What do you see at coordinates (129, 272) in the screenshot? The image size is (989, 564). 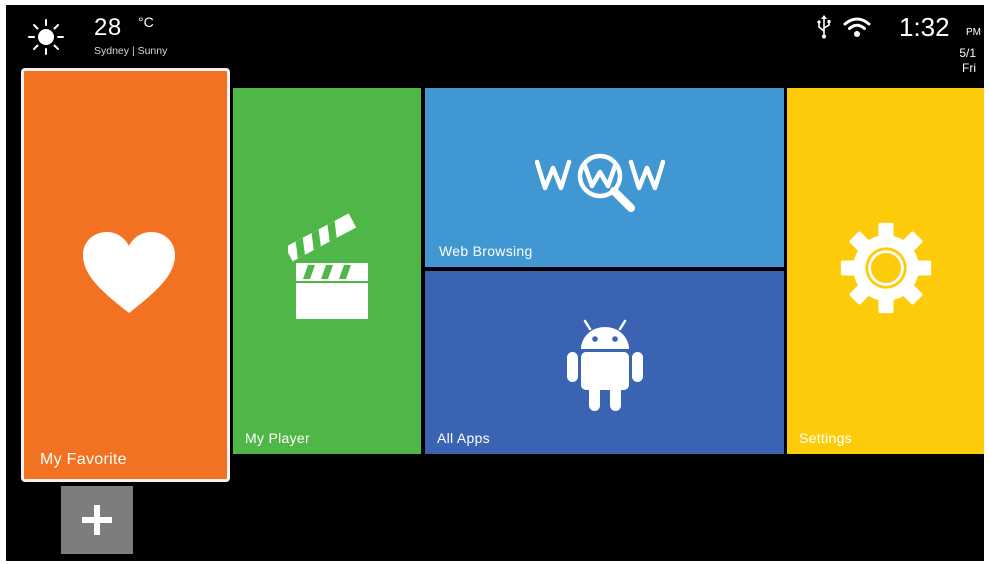 I see `heart-icon` at bounding box center [129, 272].